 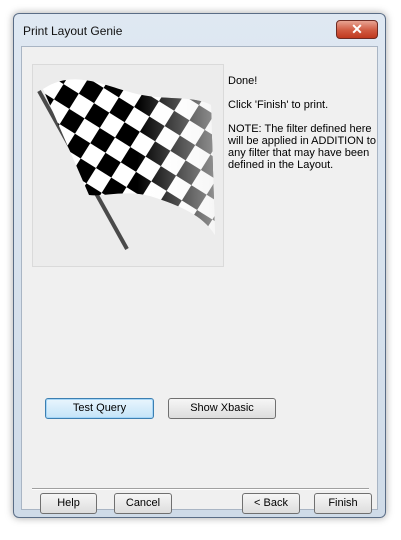 I want to click on done-text: Done!, so click(x=243, y=81).